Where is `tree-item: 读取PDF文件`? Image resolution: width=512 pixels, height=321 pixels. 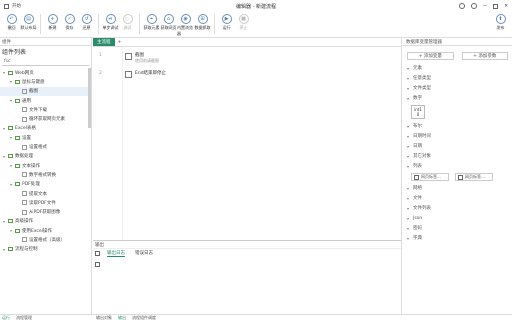 tree-item: 读取PDF文件 is located at coordinates (45, 202).